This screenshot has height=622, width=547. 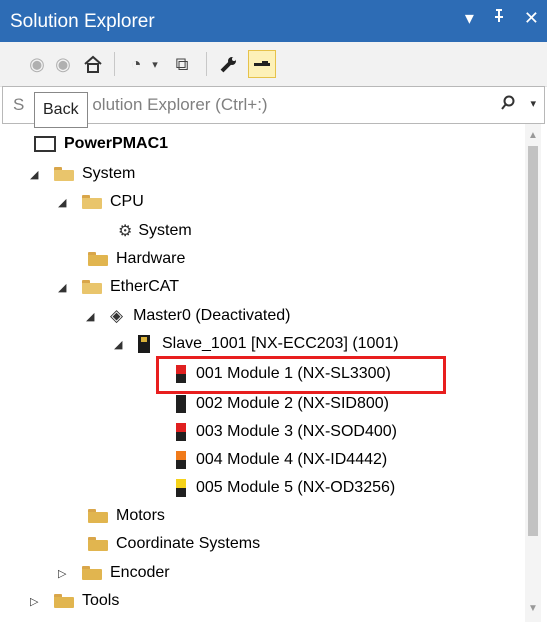 I want to click on properties-button, so click(x=229, y=64).